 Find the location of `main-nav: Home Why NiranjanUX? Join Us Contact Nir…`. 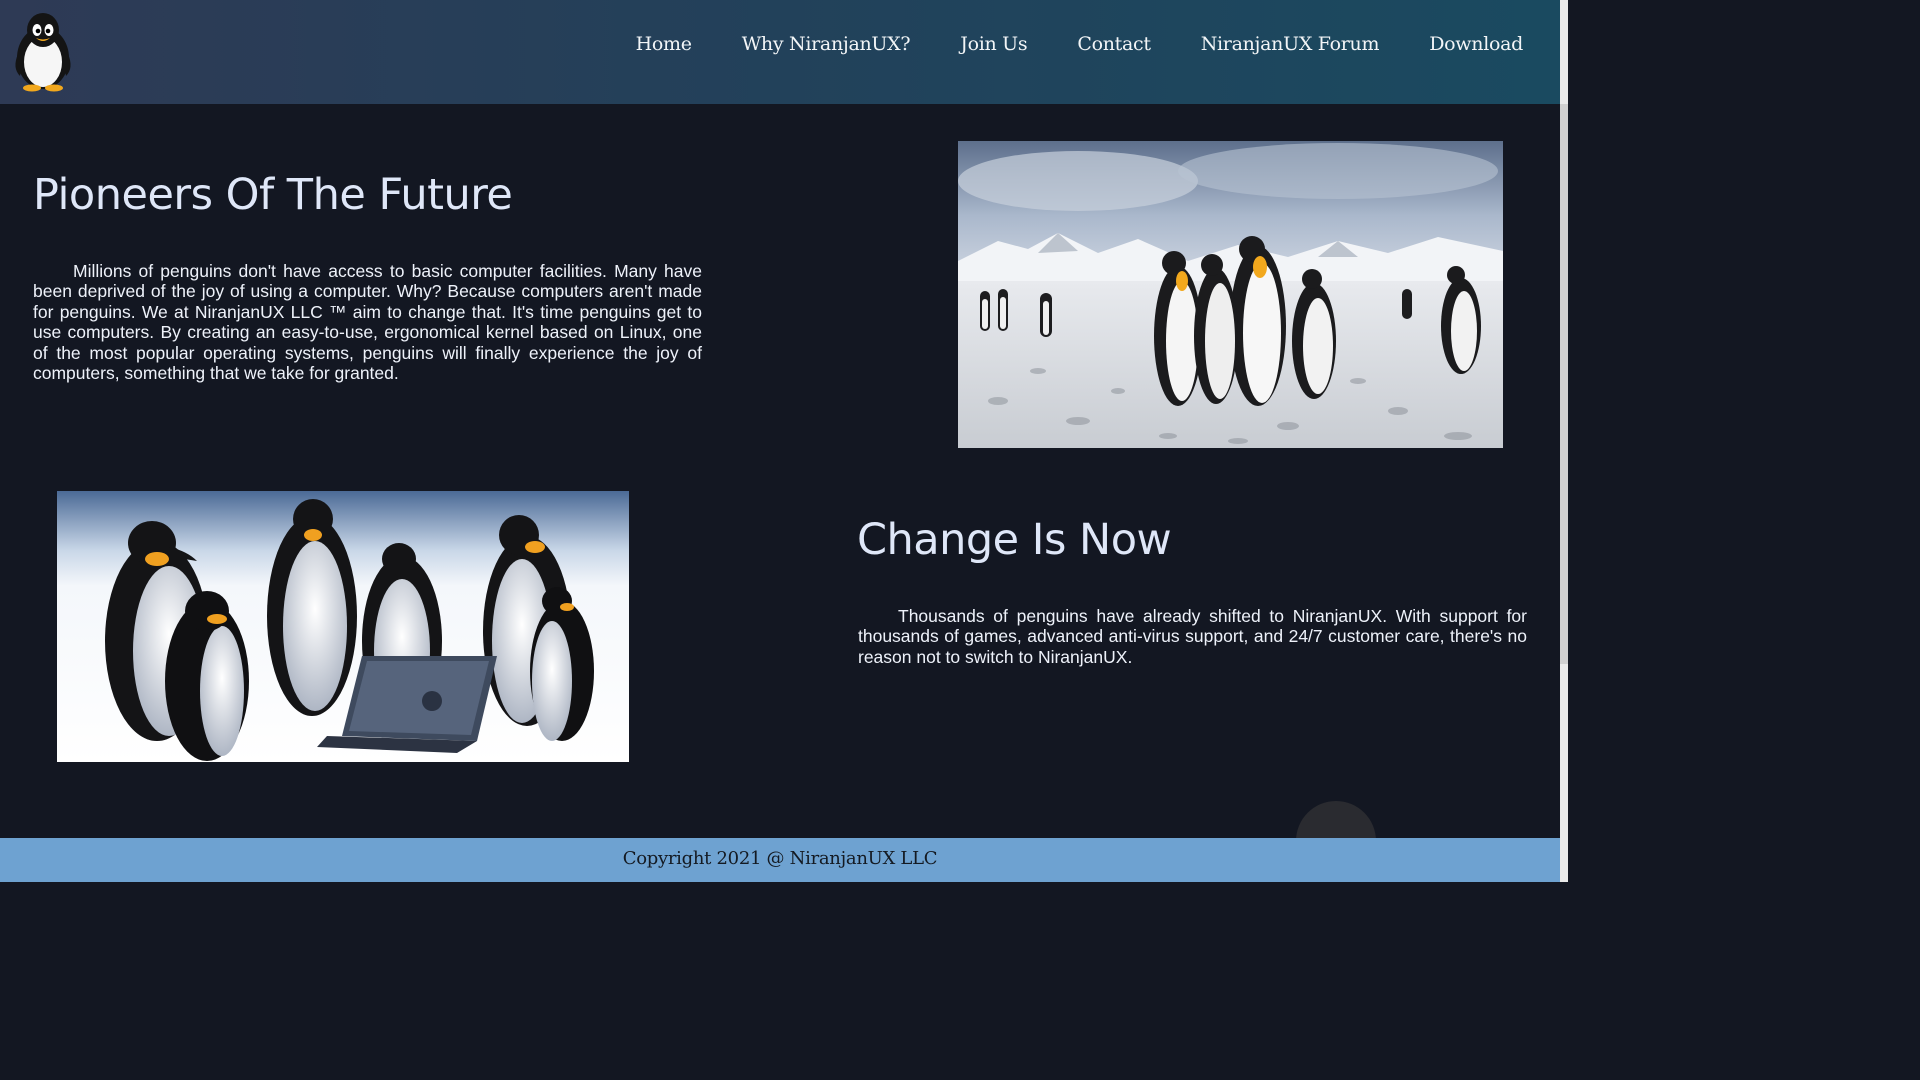

main-nav: Home Why NiranjanUX? Join Us Contact Nir… is located at coordinates (1080, 44).